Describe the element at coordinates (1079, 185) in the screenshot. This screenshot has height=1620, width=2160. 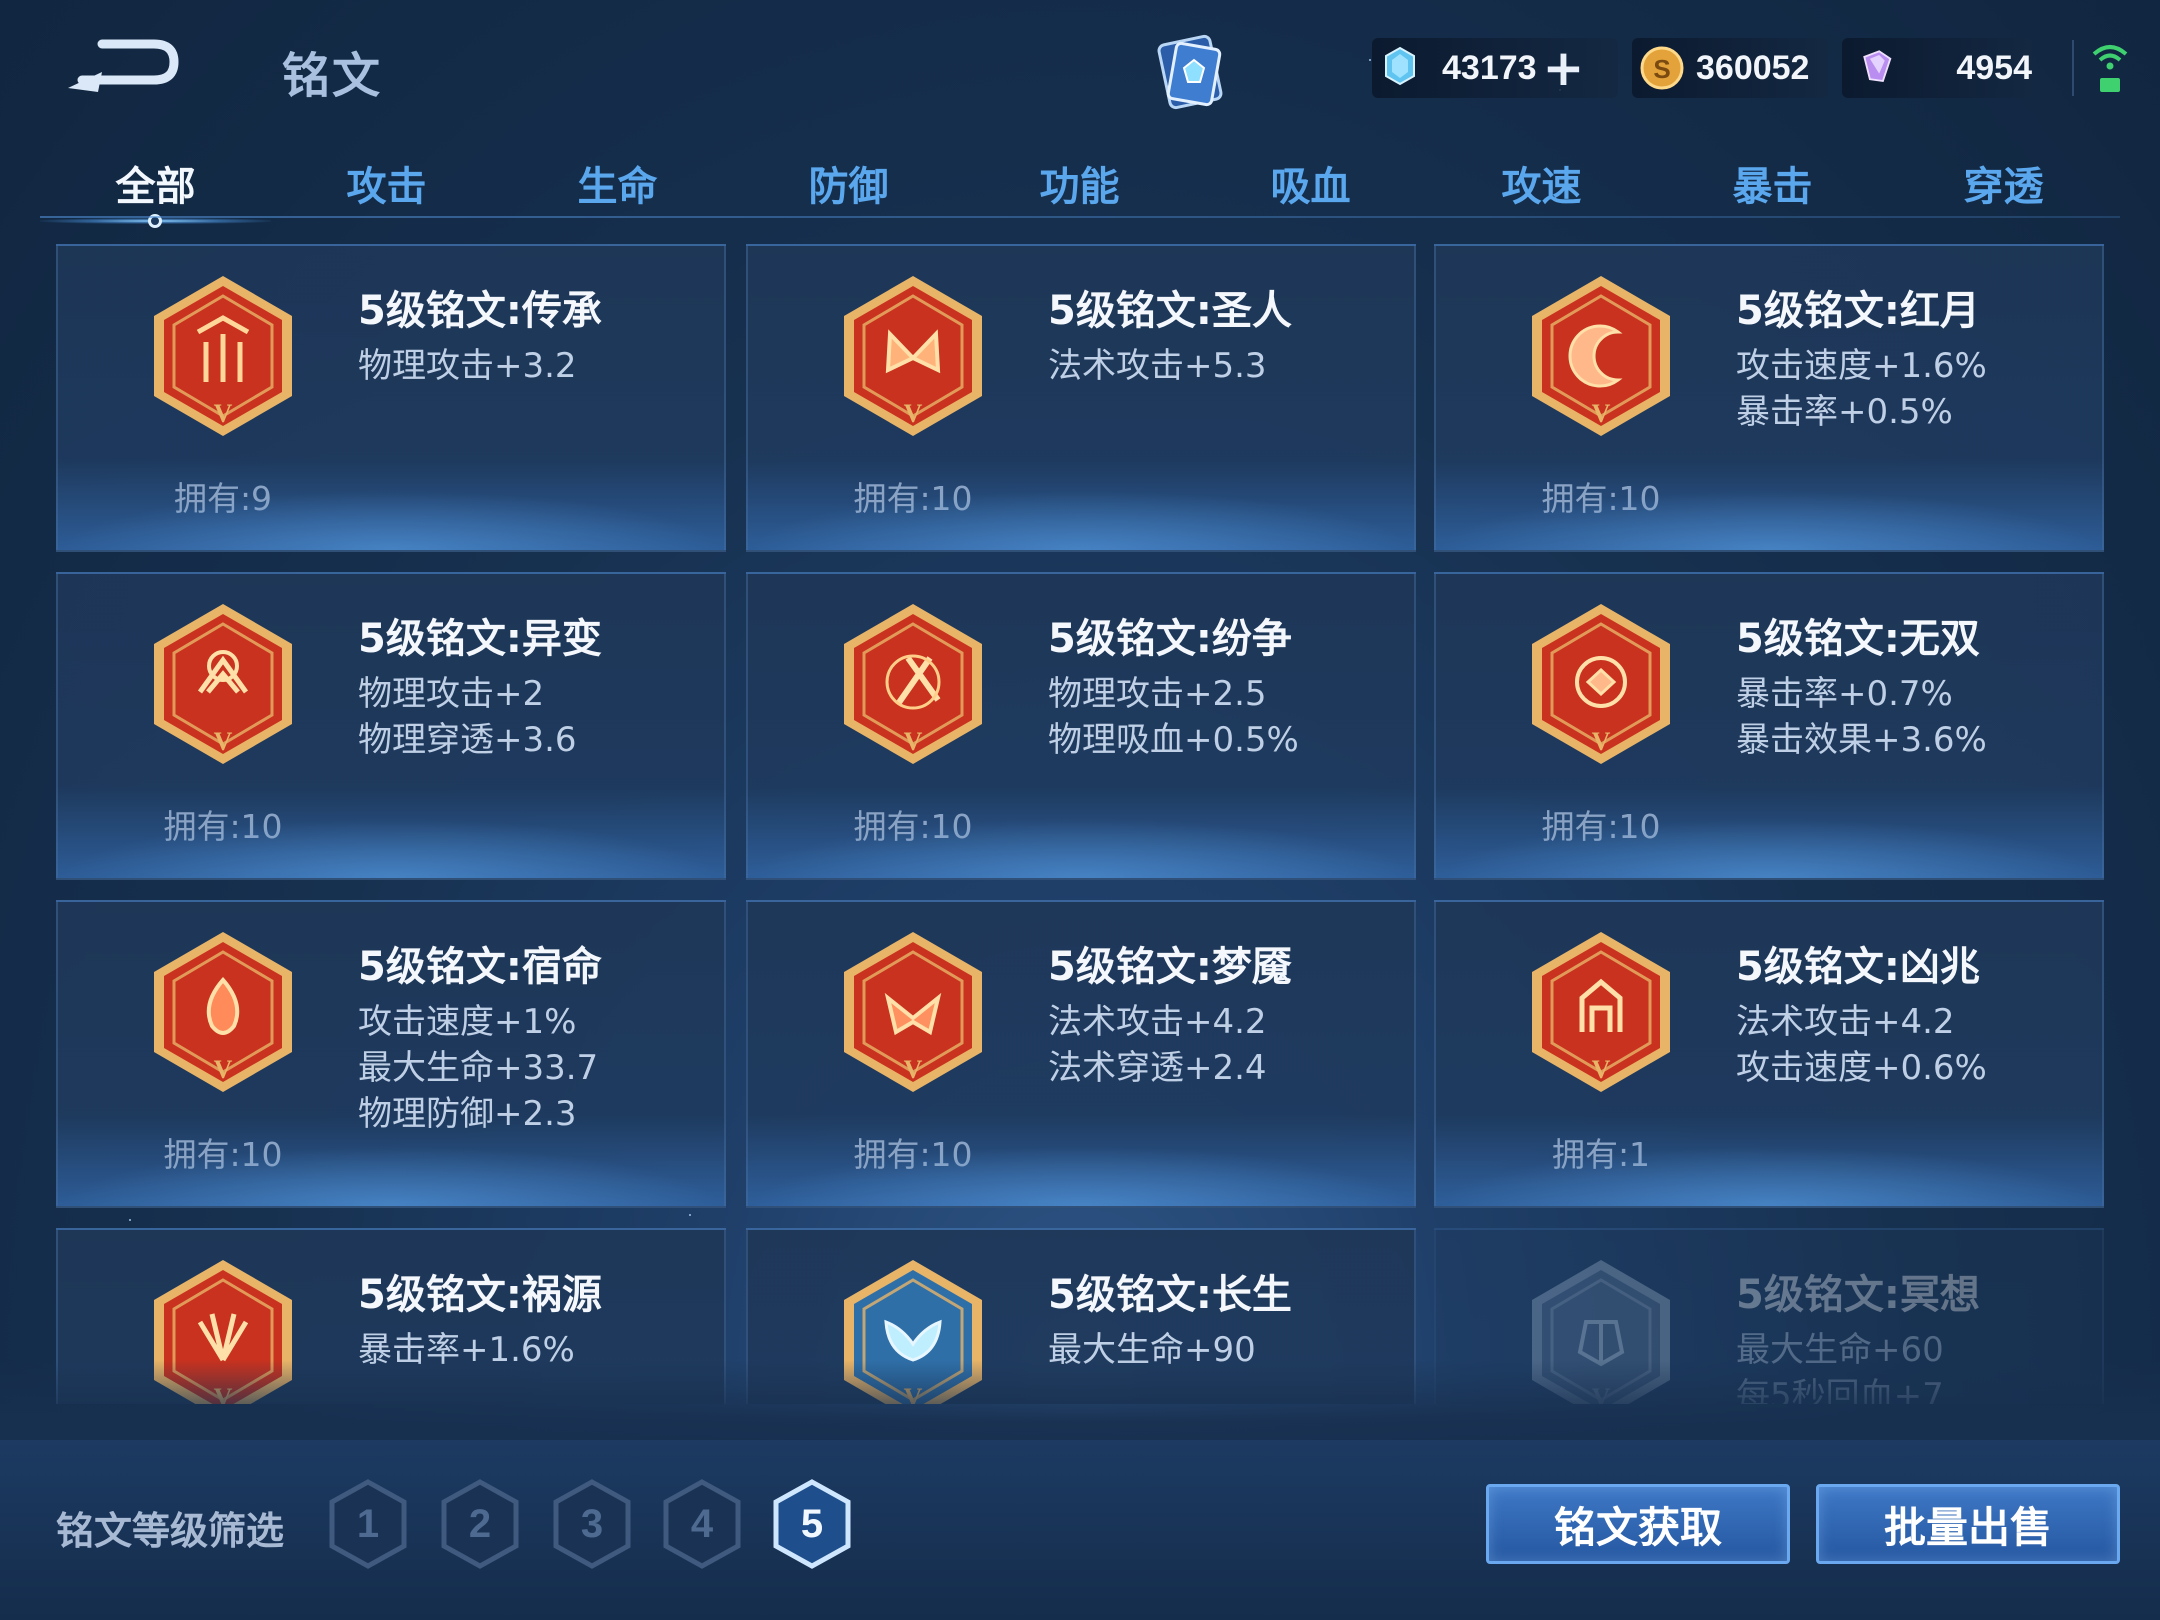
I see `tab-utility: 功能` at that location.